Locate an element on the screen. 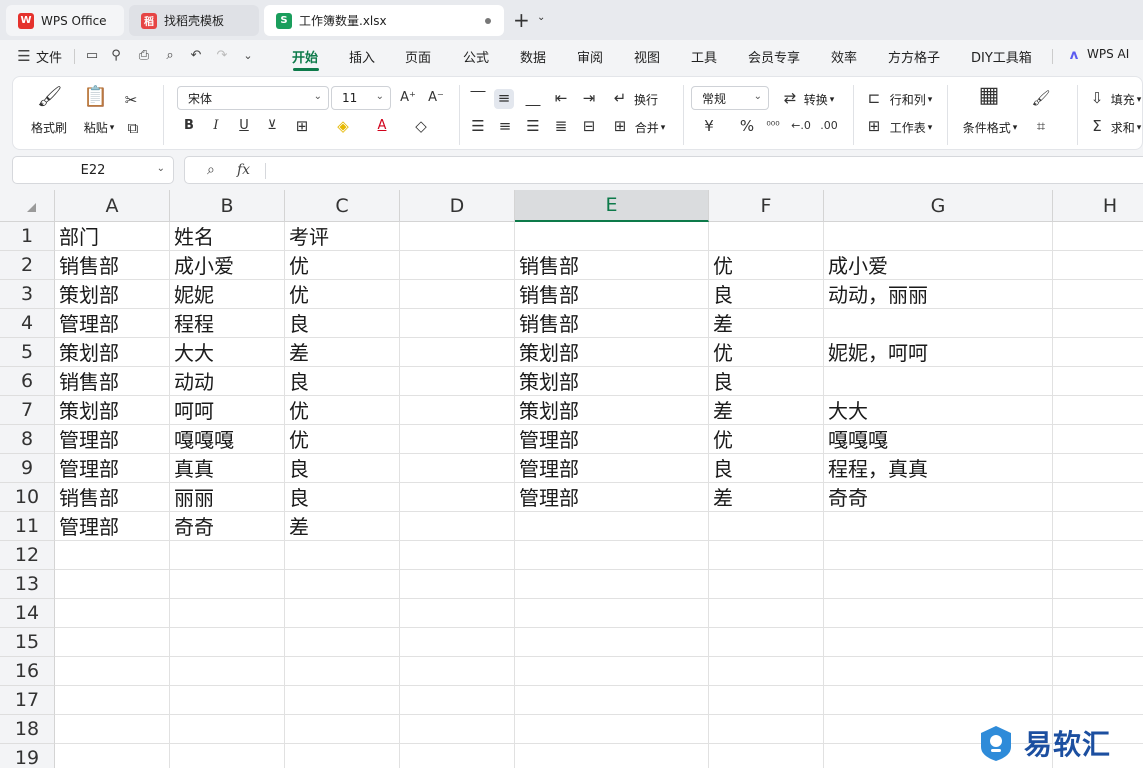  formula-input is located at coordinates (705, 170).